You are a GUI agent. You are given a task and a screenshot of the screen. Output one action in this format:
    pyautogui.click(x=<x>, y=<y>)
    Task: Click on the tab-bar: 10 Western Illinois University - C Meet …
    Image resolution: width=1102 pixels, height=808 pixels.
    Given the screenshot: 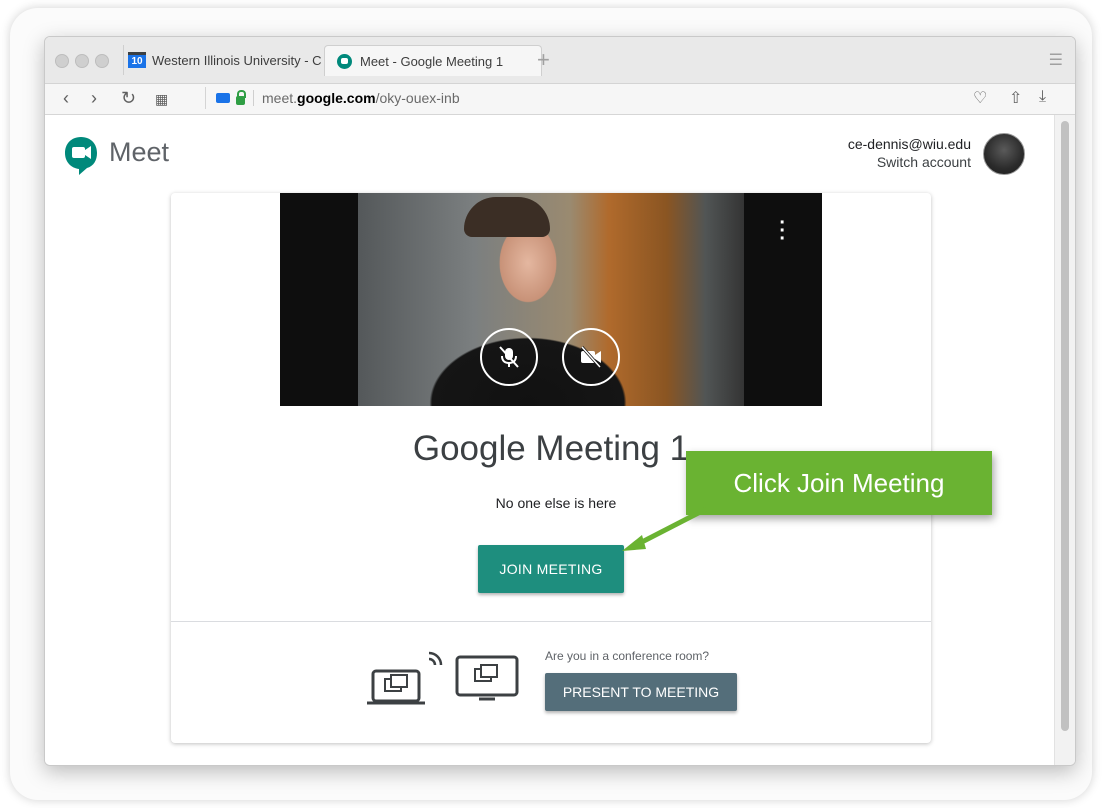 What is the action you would take?
    pyautogui.click(x=560, y=60)
    